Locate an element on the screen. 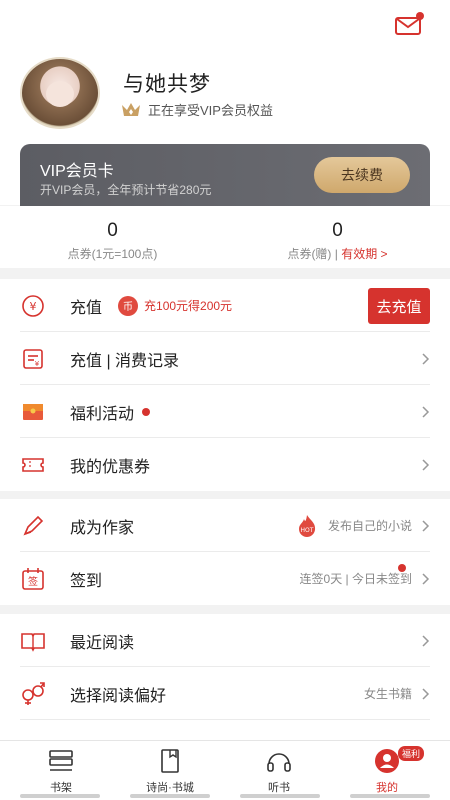  bookstore-icon is located at coordinates (170, 761).